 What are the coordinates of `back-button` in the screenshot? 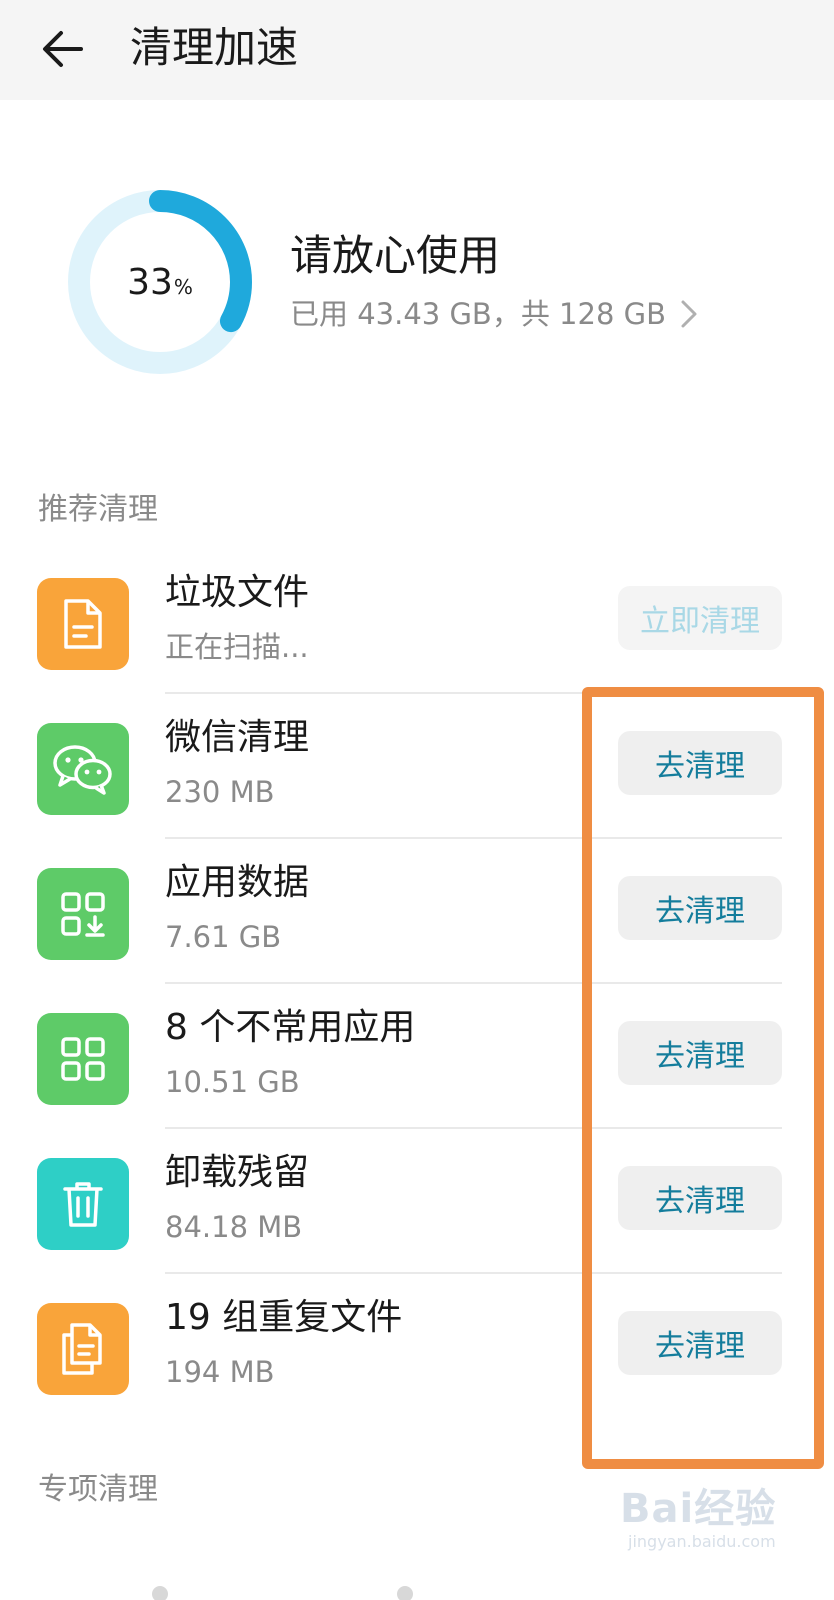 It's located at (63, 49).